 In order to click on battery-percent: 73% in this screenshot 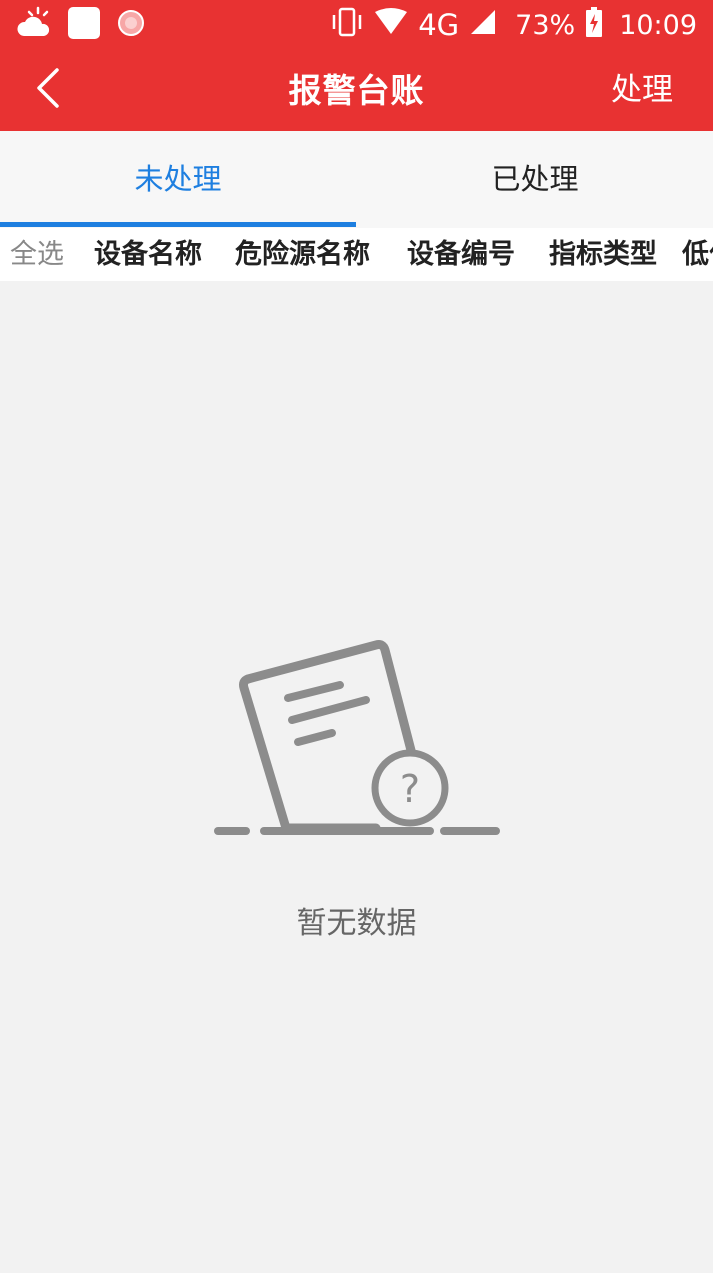, I will do `click(545, 25)`.